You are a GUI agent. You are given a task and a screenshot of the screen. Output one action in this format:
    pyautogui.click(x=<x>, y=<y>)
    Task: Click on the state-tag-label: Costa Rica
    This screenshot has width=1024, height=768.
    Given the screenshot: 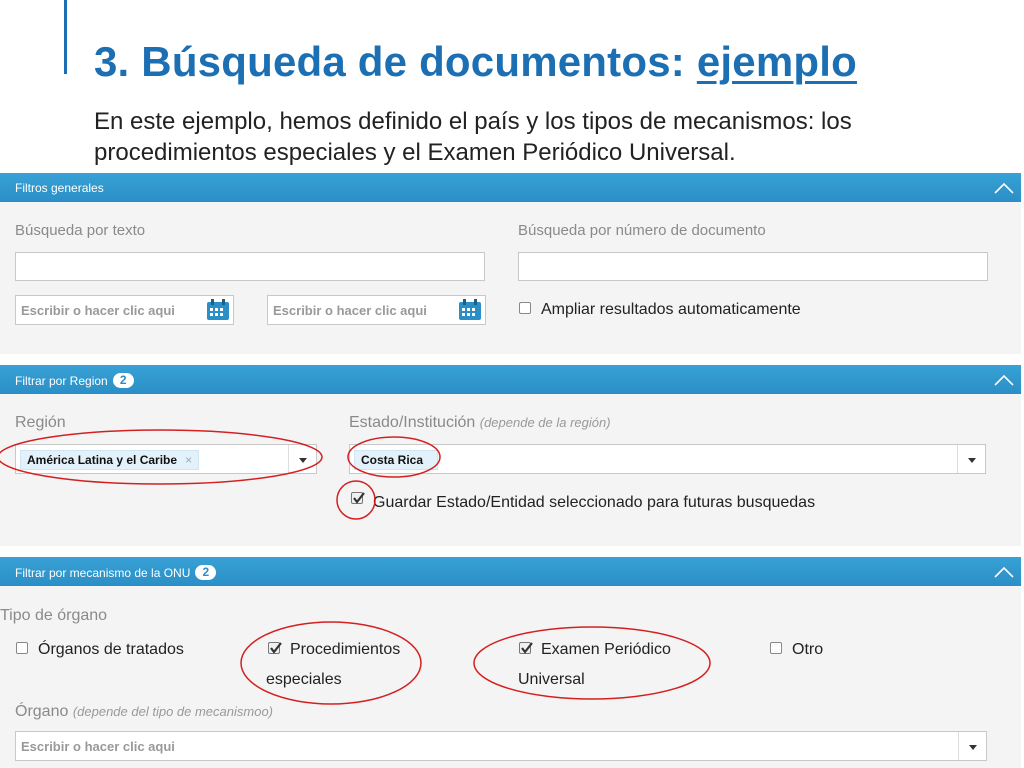 What is the action you would take?
    pyautogui.click(x=392, y=460)
    